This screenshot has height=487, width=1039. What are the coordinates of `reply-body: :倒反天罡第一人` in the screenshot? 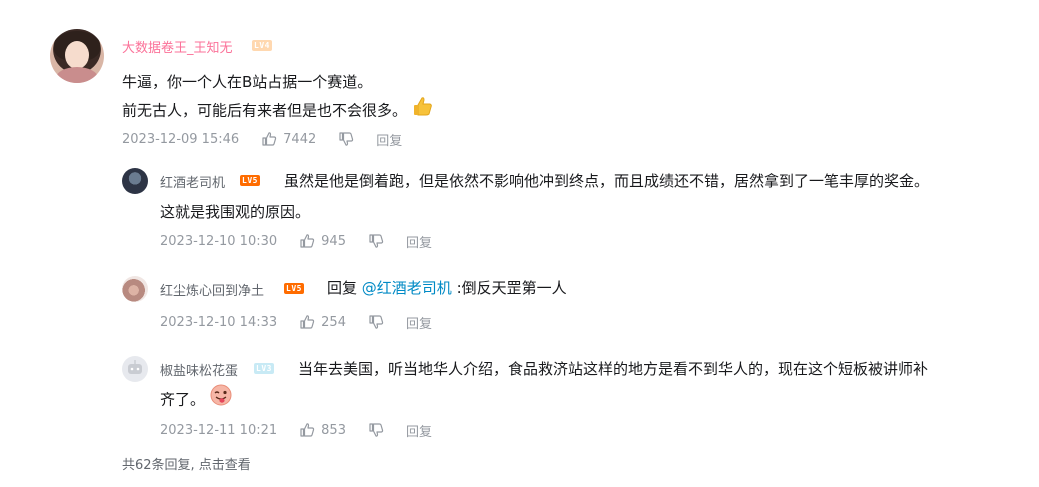 It's located at (511, 288).